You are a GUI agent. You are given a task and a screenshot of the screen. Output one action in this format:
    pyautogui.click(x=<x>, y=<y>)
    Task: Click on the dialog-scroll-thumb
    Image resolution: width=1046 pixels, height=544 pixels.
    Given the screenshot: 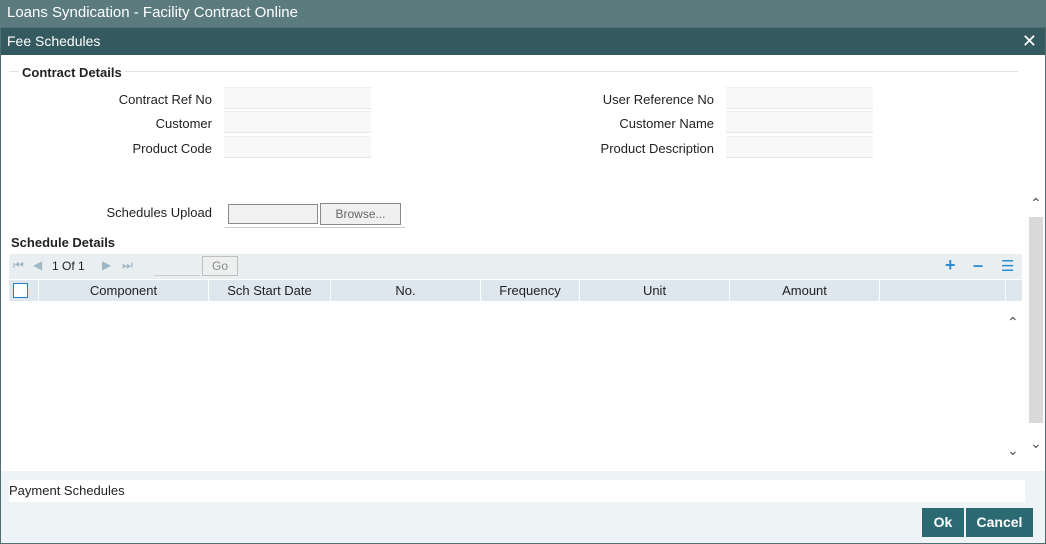 What is the action you would take?
    pyautogui.click(x=1036, y=320)
    